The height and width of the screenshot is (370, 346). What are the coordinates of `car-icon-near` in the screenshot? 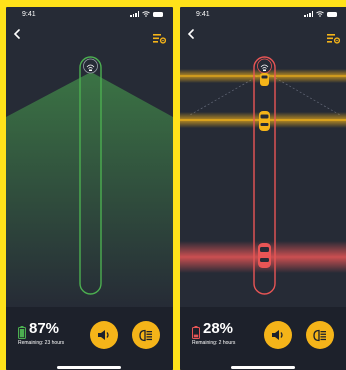 It's located at (264, 255).